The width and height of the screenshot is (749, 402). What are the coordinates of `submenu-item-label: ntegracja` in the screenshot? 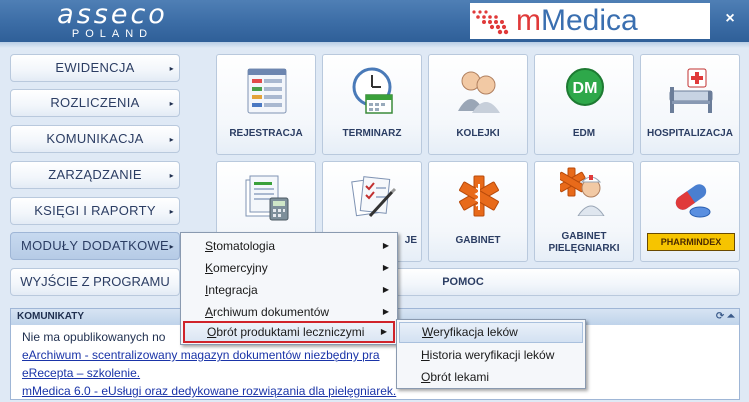 It's located at (233, 290).